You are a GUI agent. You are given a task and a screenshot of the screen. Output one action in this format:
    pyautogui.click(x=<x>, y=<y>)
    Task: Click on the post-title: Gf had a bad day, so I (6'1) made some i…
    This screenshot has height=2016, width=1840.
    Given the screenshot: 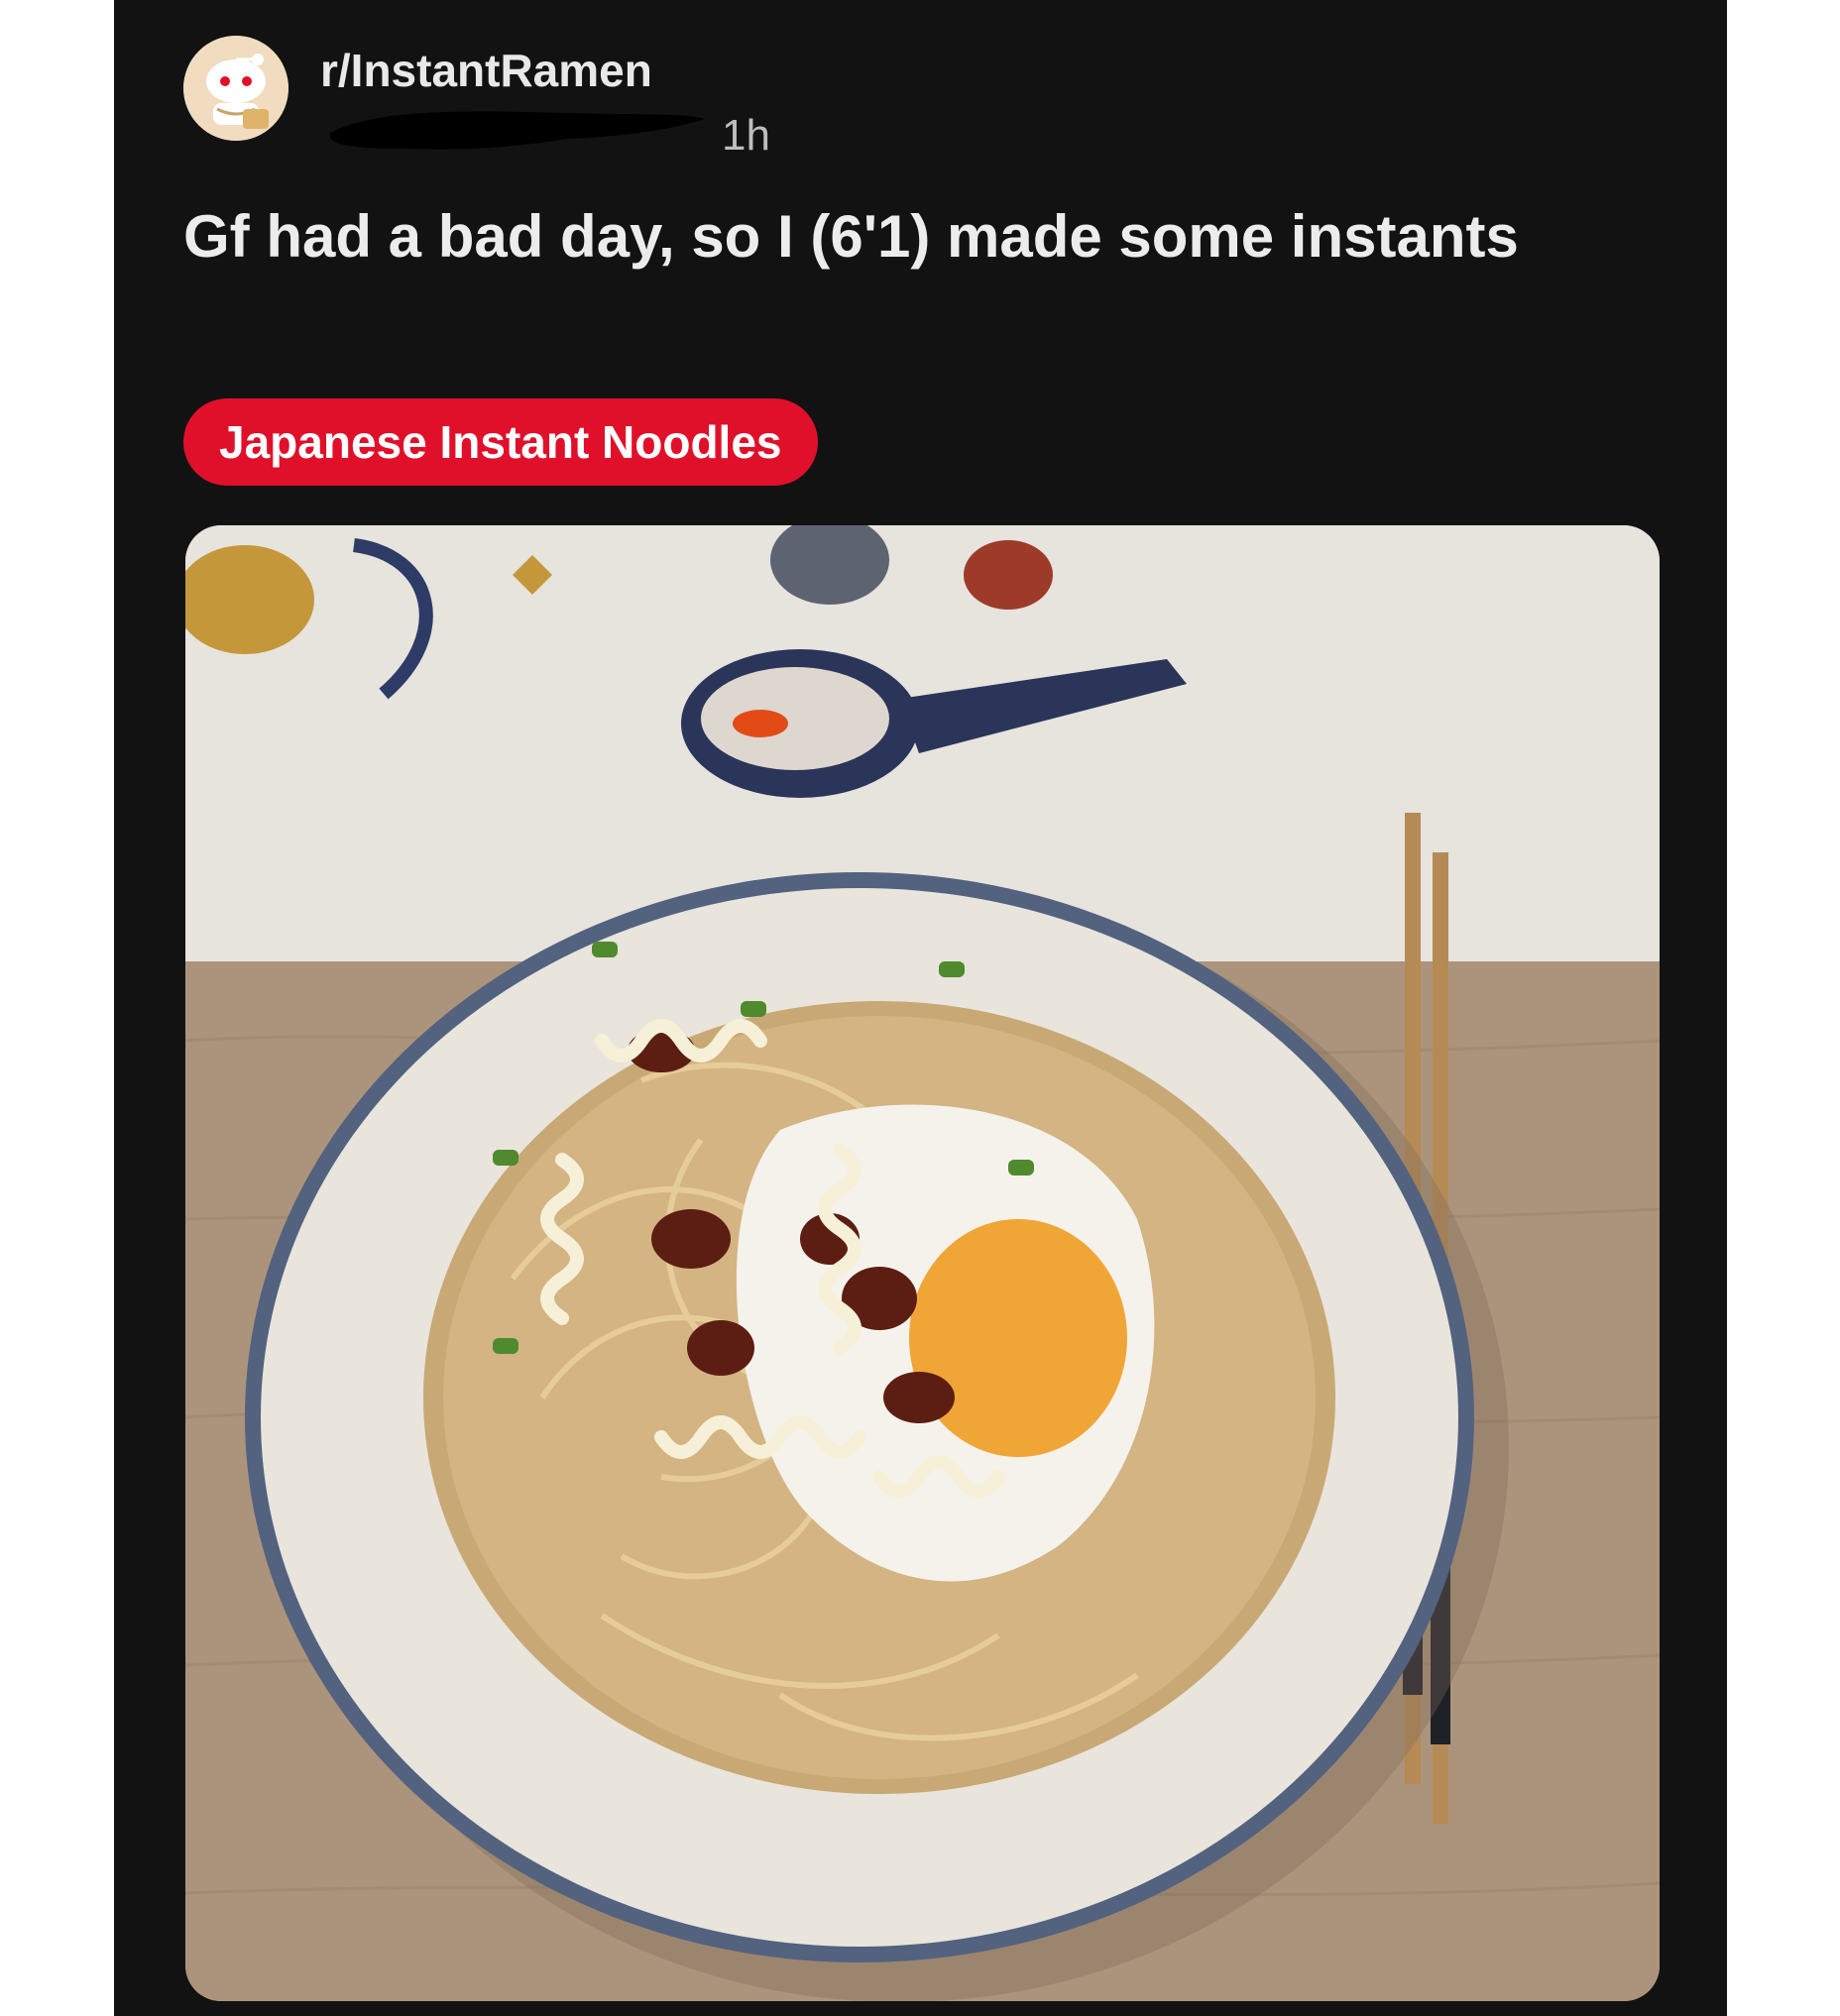 What is the action you would take?
    pyautogui.click(x=877, y=237)
    